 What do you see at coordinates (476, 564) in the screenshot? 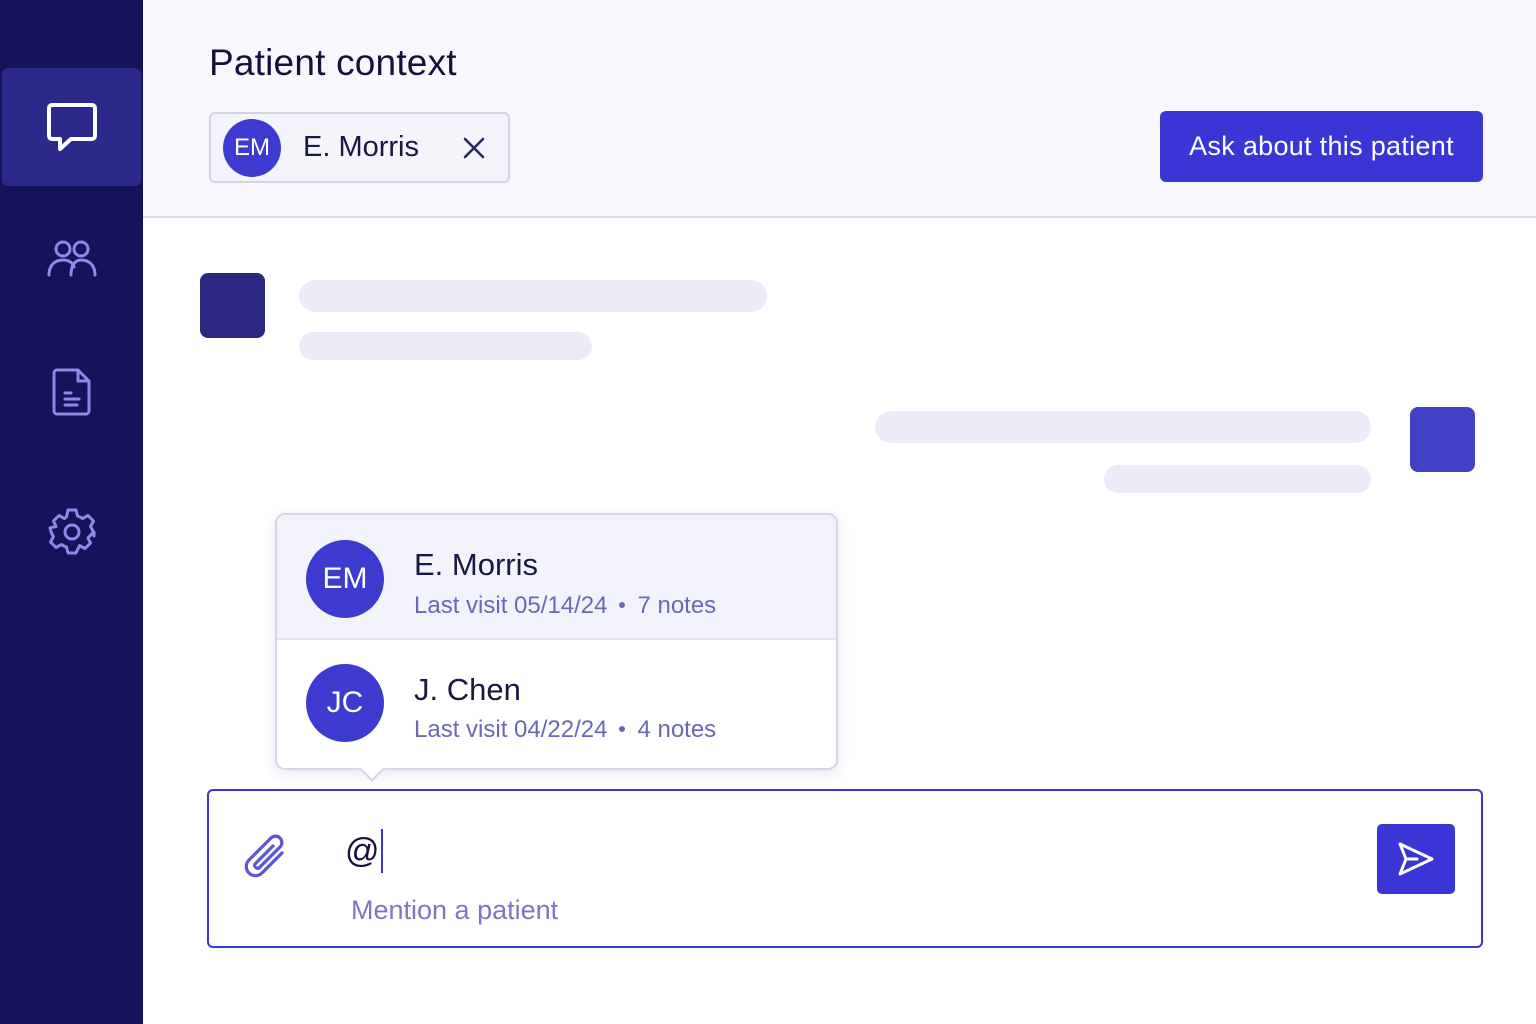
I see `mention-patient-name: E. Morris` at bounding box center [476, 564].